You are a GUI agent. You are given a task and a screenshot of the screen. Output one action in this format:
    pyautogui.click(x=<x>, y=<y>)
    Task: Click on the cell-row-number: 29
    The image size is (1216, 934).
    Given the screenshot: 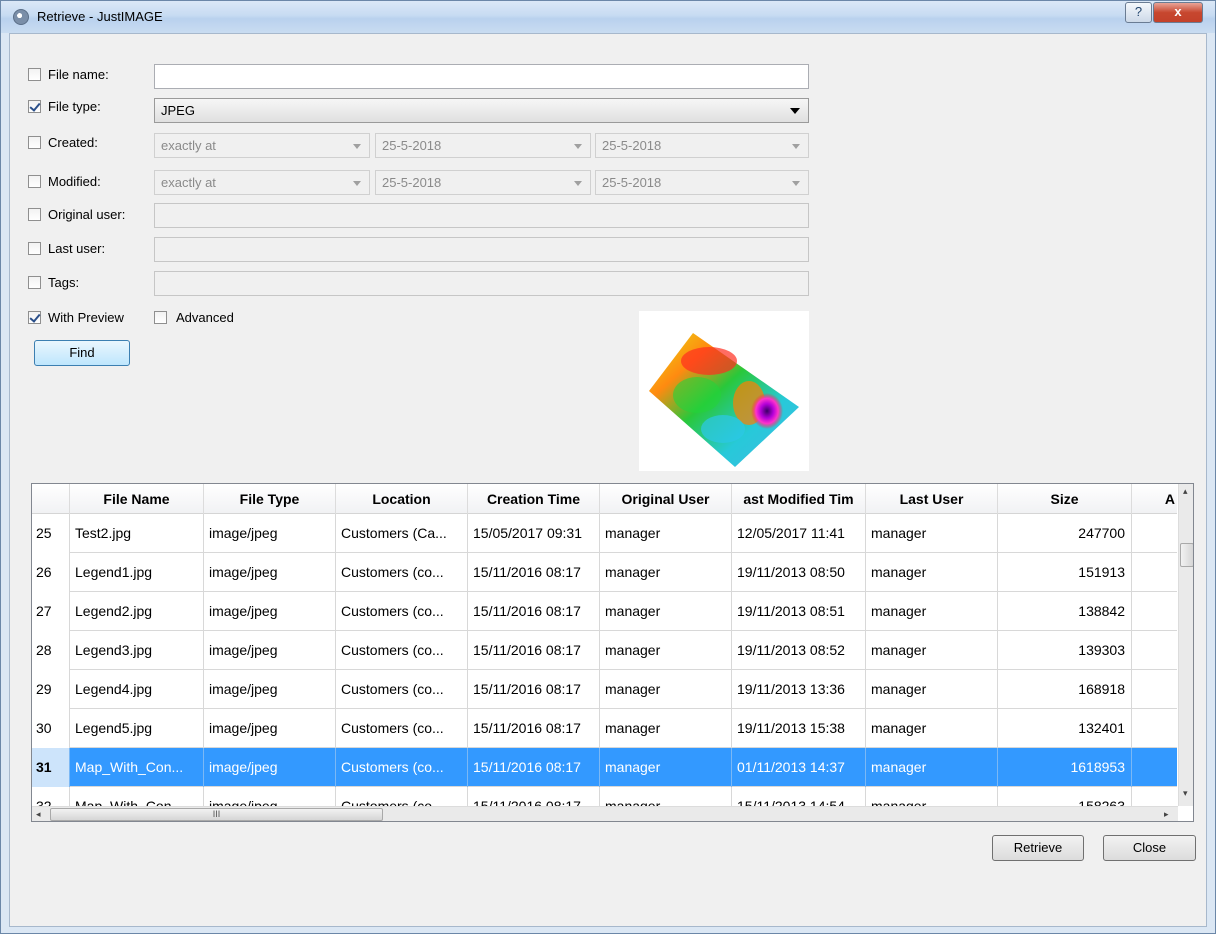 What is the action you would take?
    pyautogui.click(x=51, y=689)
    